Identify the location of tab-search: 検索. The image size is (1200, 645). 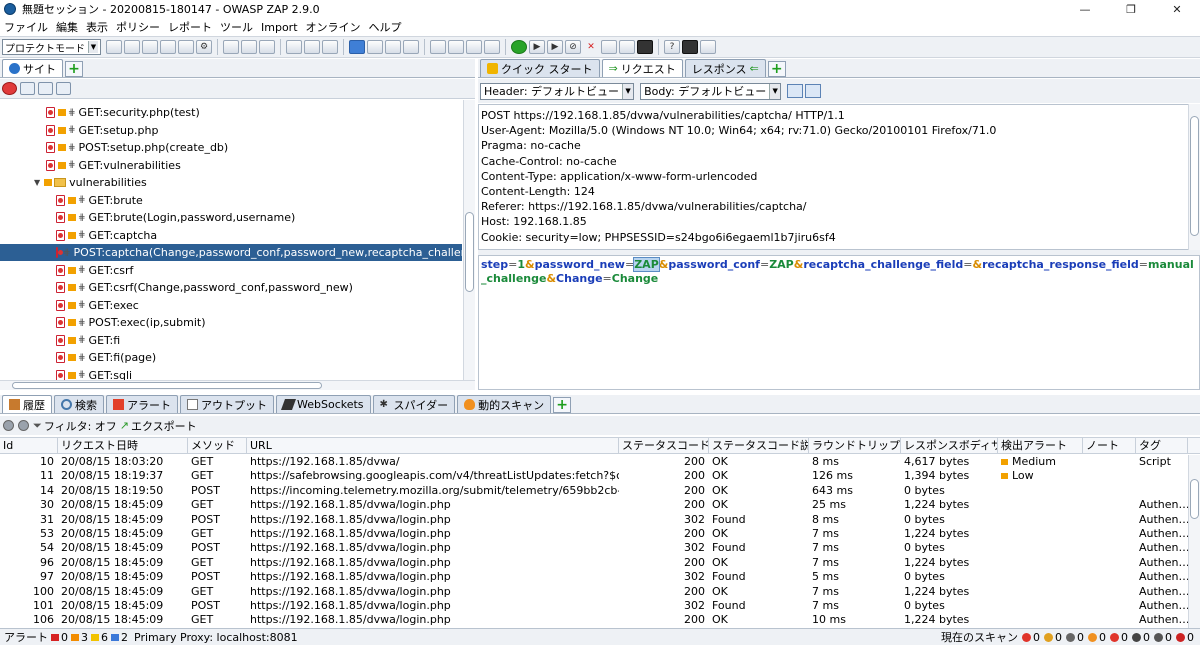
(79, 404).